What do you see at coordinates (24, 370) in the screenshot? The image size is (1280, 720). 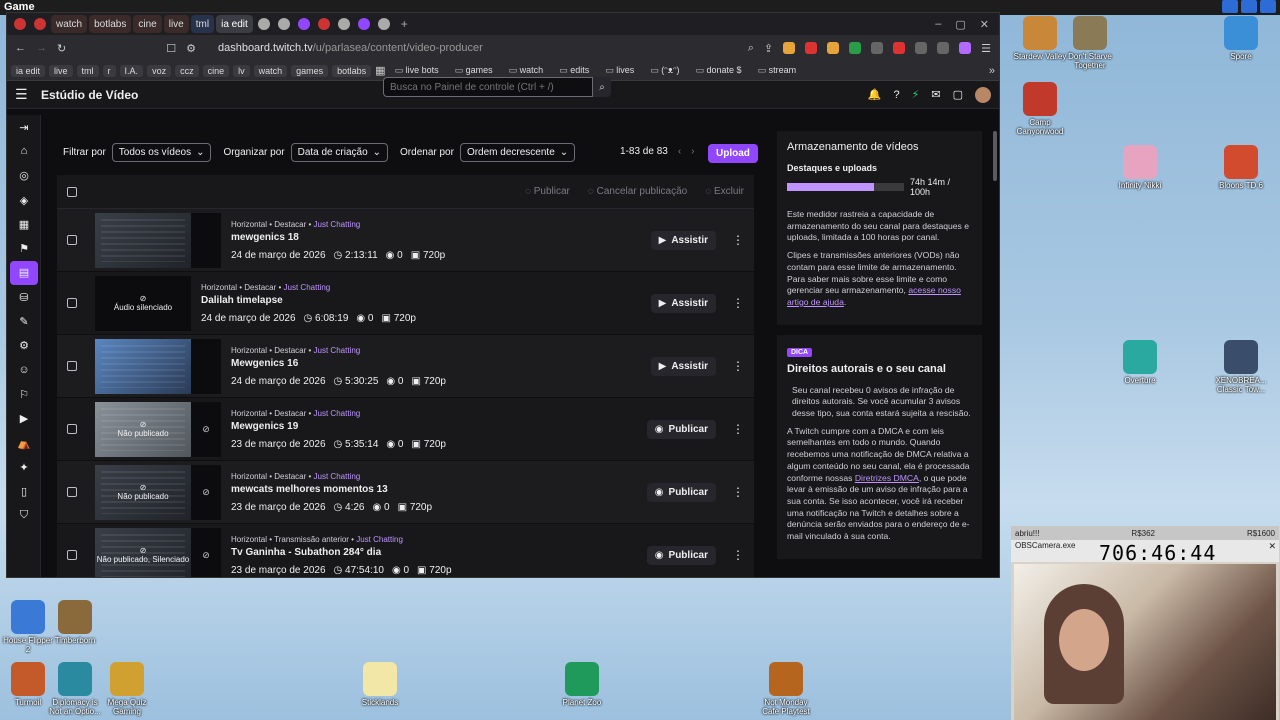 I see `viewer-icon: ☺` at bounding box center [24, 370].